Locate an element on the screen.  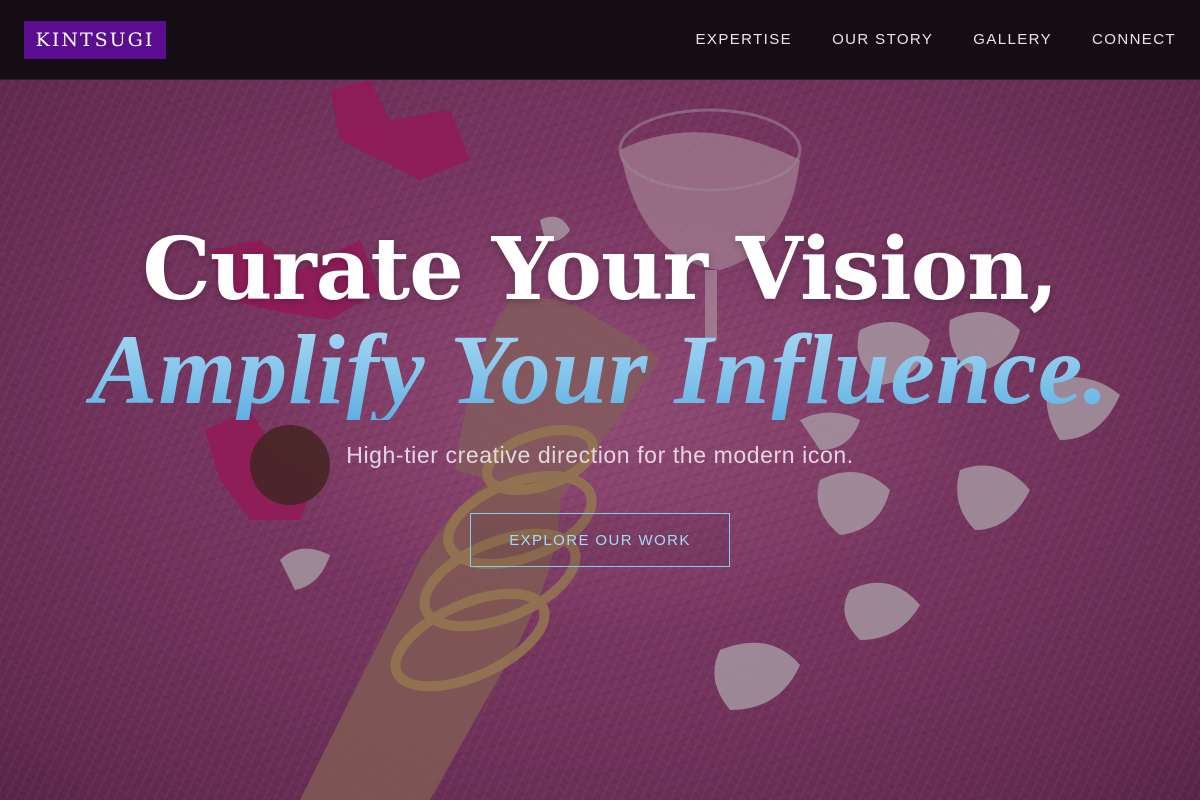
hero-headline-line-2: Amplify Your Influence. is located at coordinates (600, 370).